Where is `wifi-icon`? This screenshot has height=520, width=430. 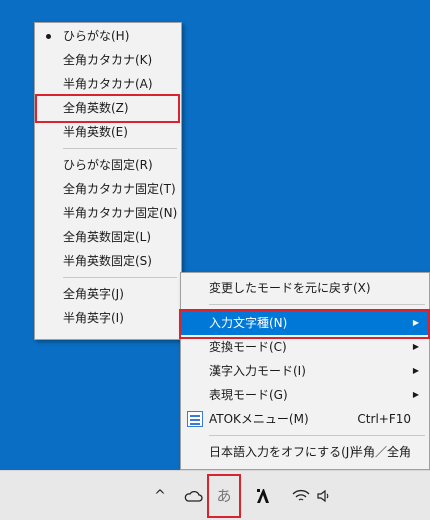 wifi-icon is located at coordinates (301, 496).